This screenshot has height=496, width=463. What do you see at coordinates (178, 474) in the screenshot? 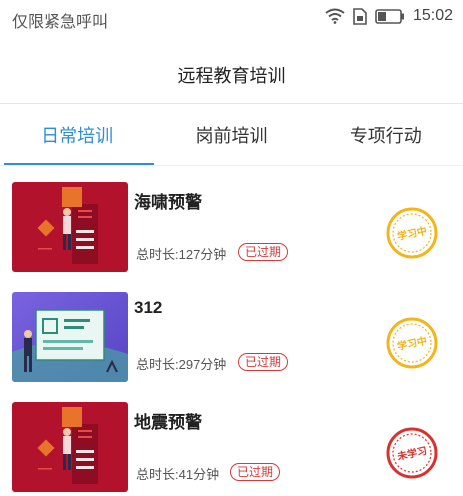
I see `course-duration: 总时长:41分钟` at bounding box center [178, 474].